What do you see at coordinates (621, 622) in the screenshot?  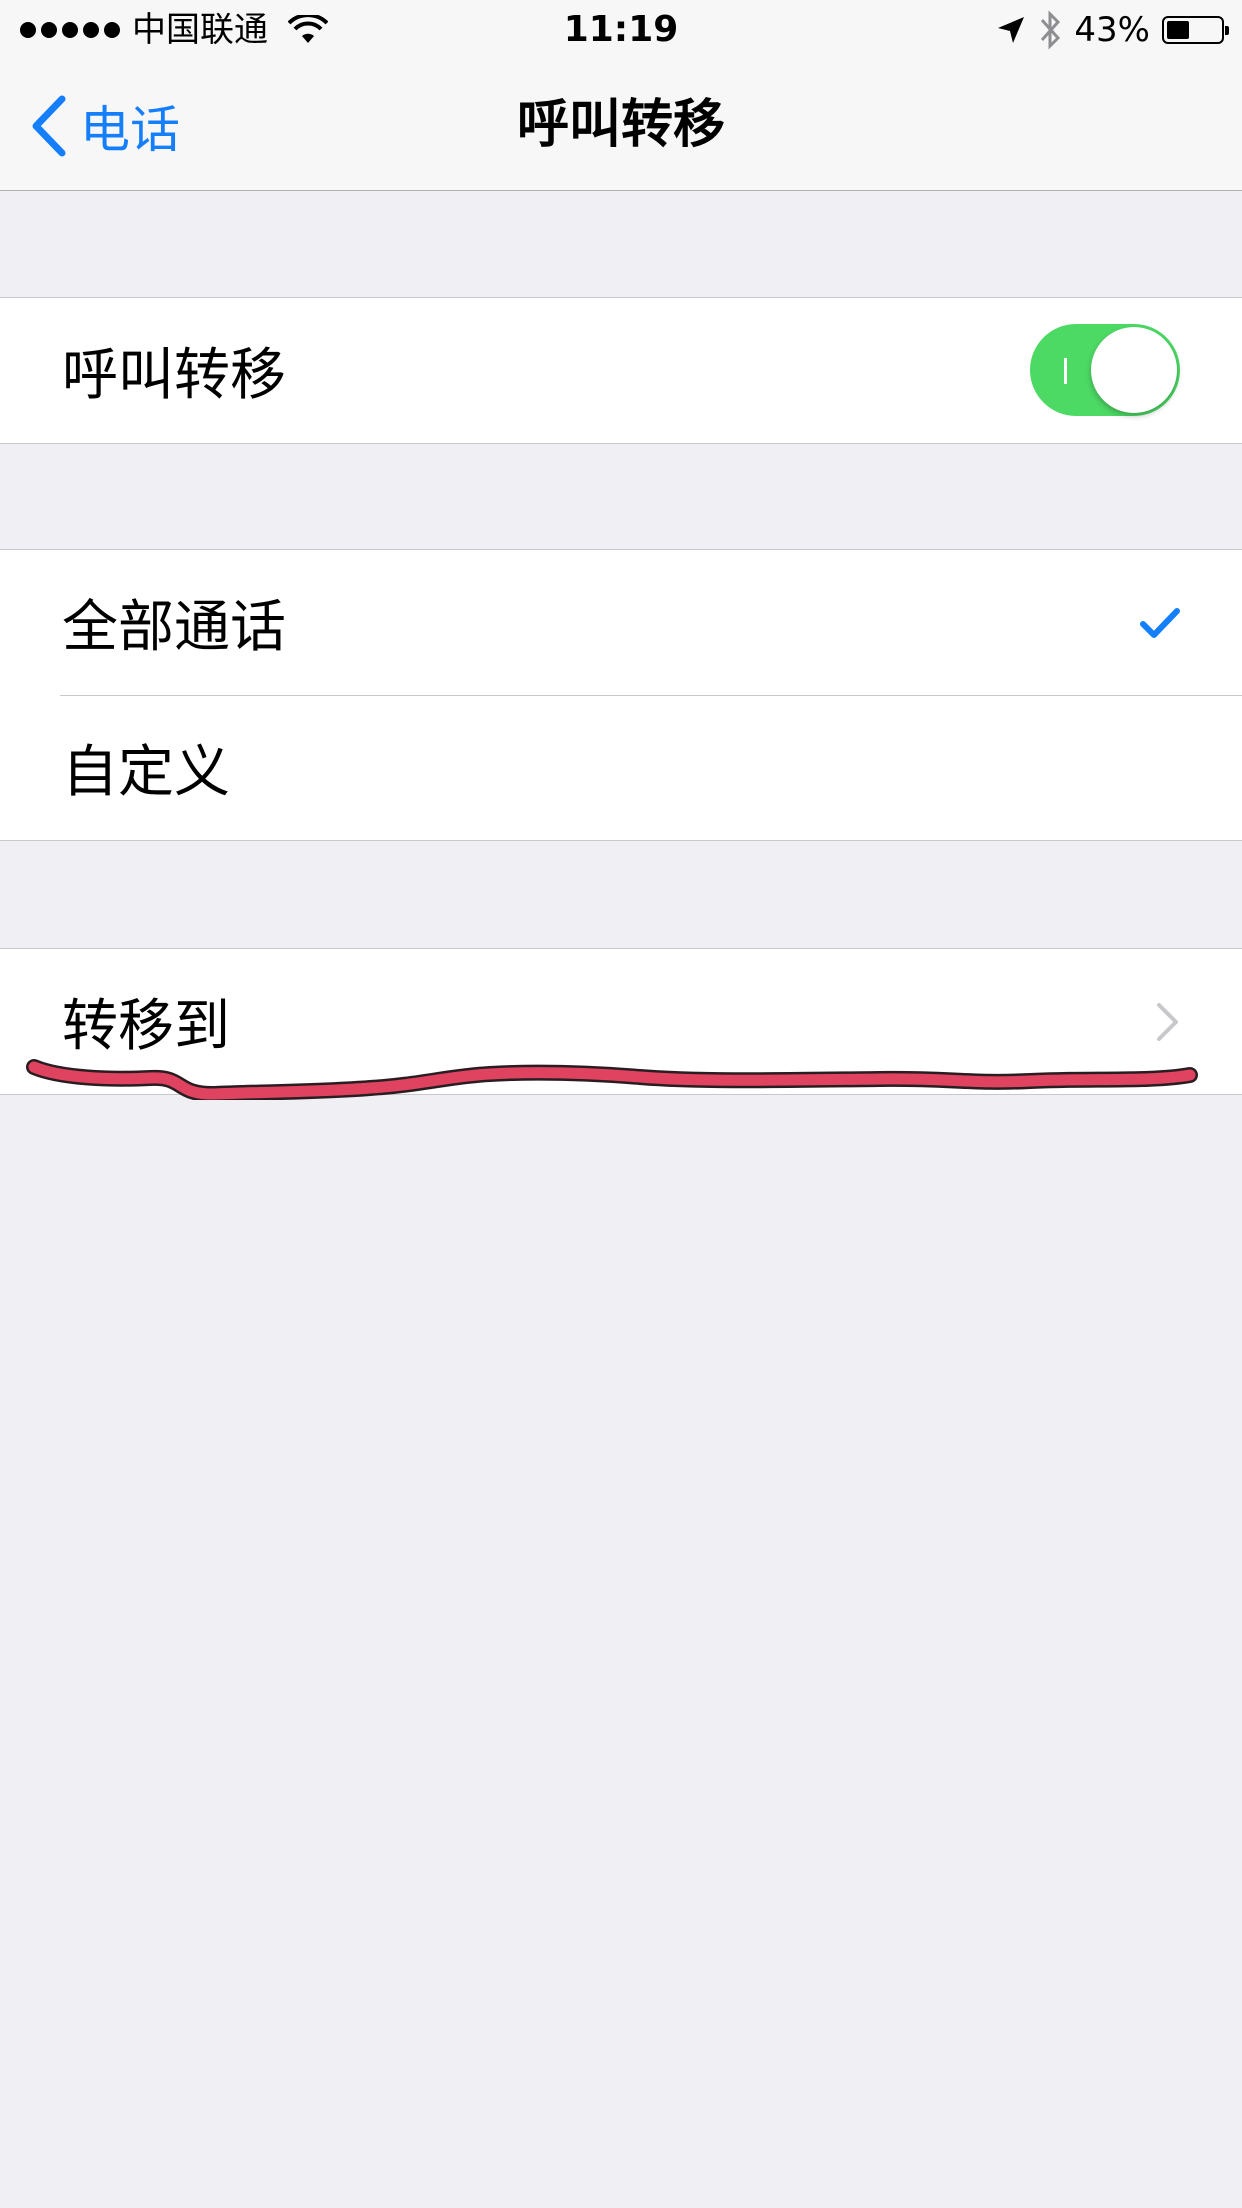 I see `list-item-all-calls: 全部通话` at bounding box center [621, 622].